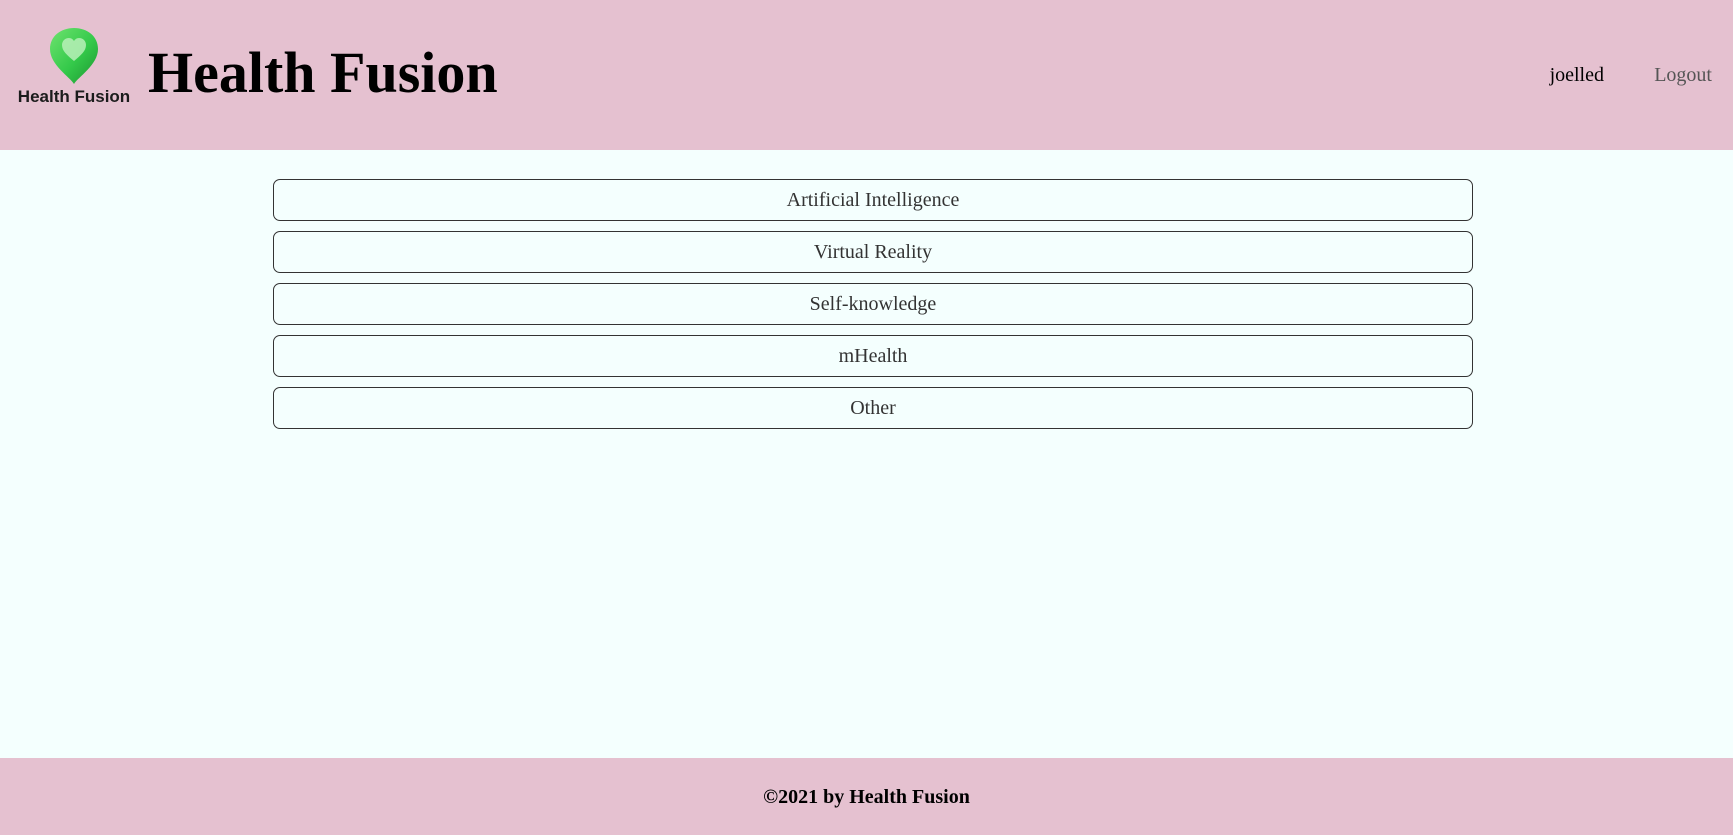 This screenshot has width=1733, height=835. Describe the element at coordinates (1683, 75) in the screenshot. I see `logout-link: Logout` at that location.